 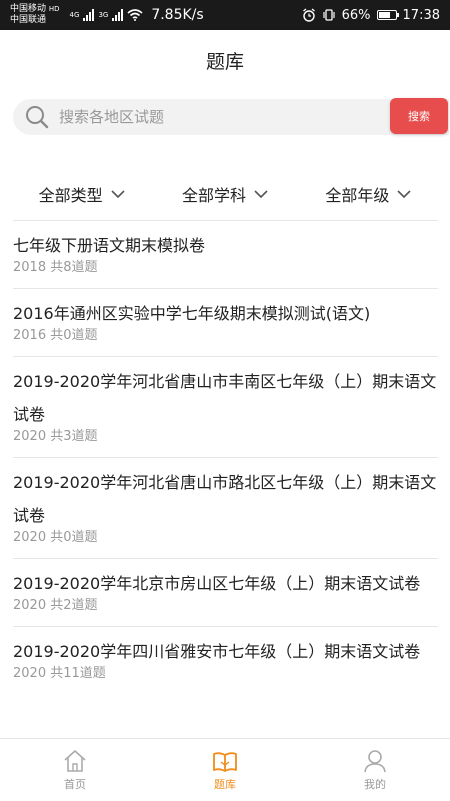 I want to click on page-title: 题库, so click(x=224, y=61).